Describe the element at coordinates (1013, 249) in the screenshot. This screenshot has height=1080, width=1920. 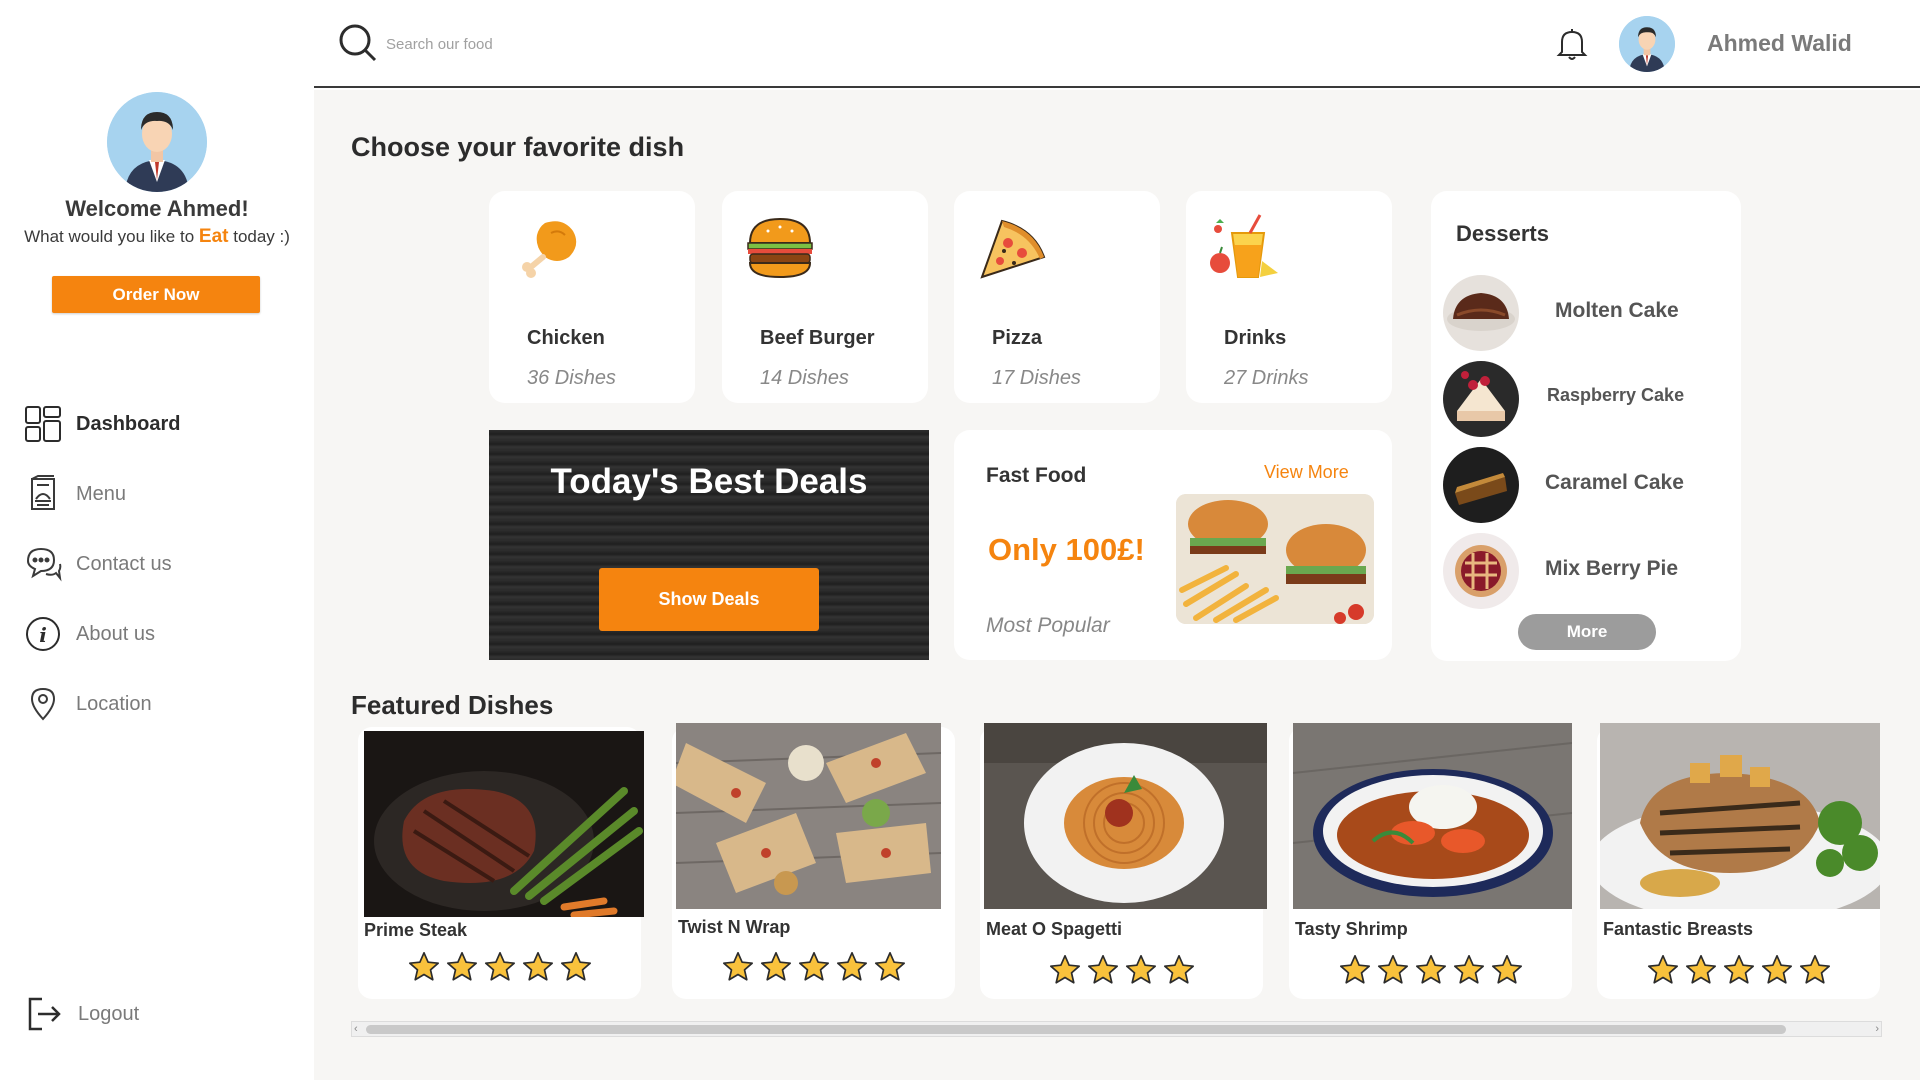
I see `pizza-icon` at that location.